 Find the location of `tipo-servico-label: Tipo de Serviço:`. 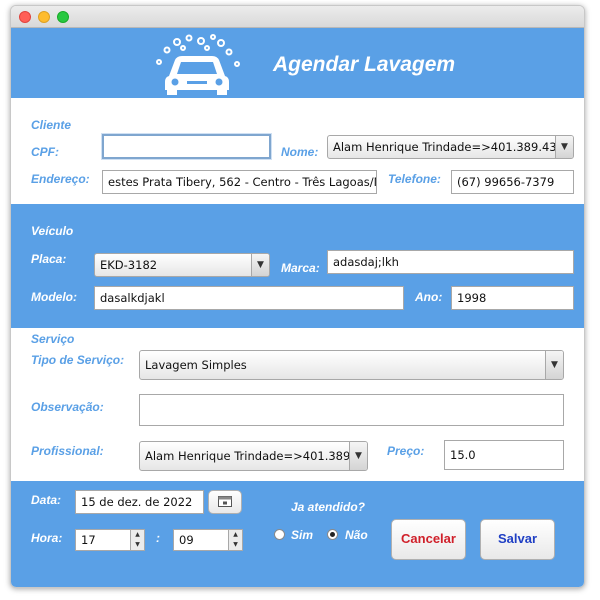

tipo-servico-label: Tipo de Serviço: is located at coordinates (78, 360).